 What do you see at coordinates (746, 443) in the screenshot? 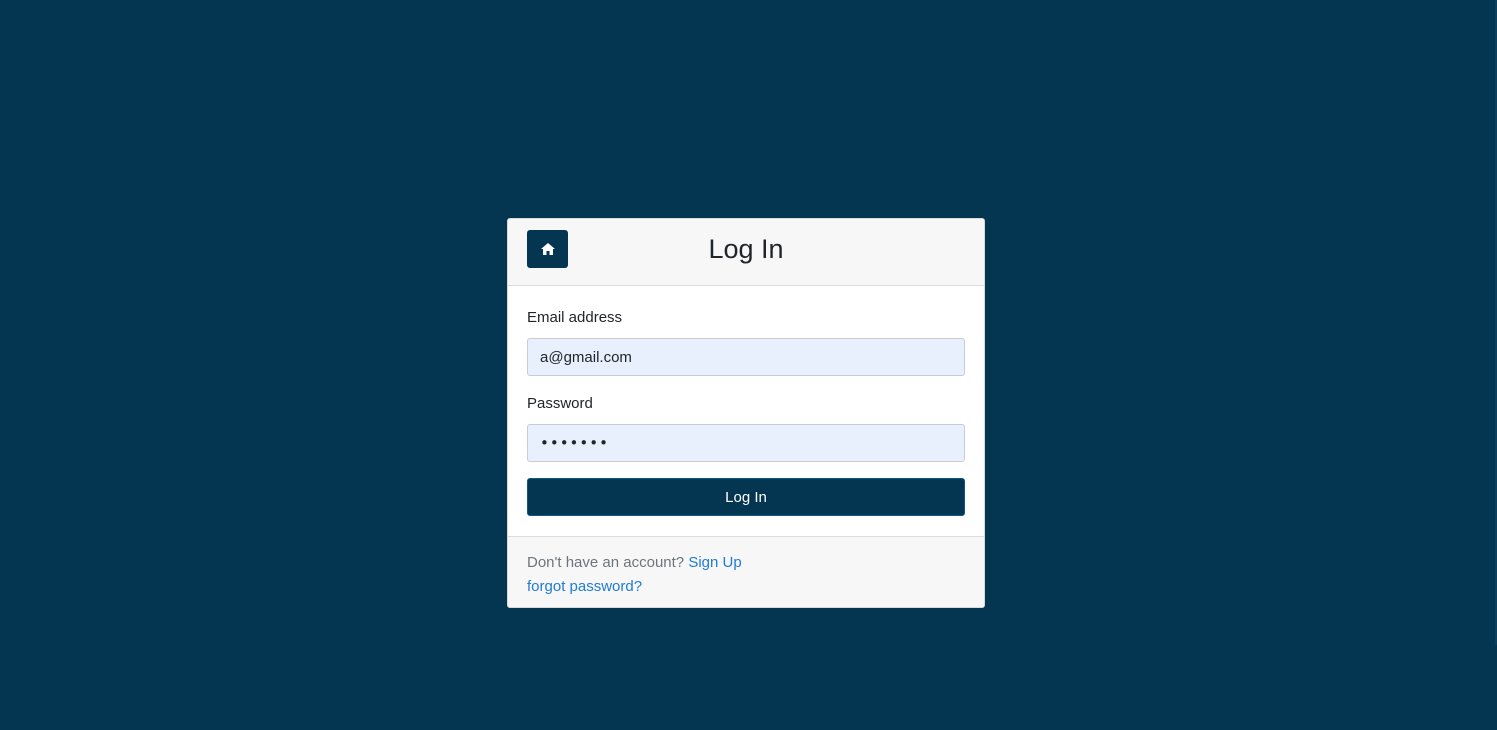
I see `password-field` at bounding box center [746, 443].